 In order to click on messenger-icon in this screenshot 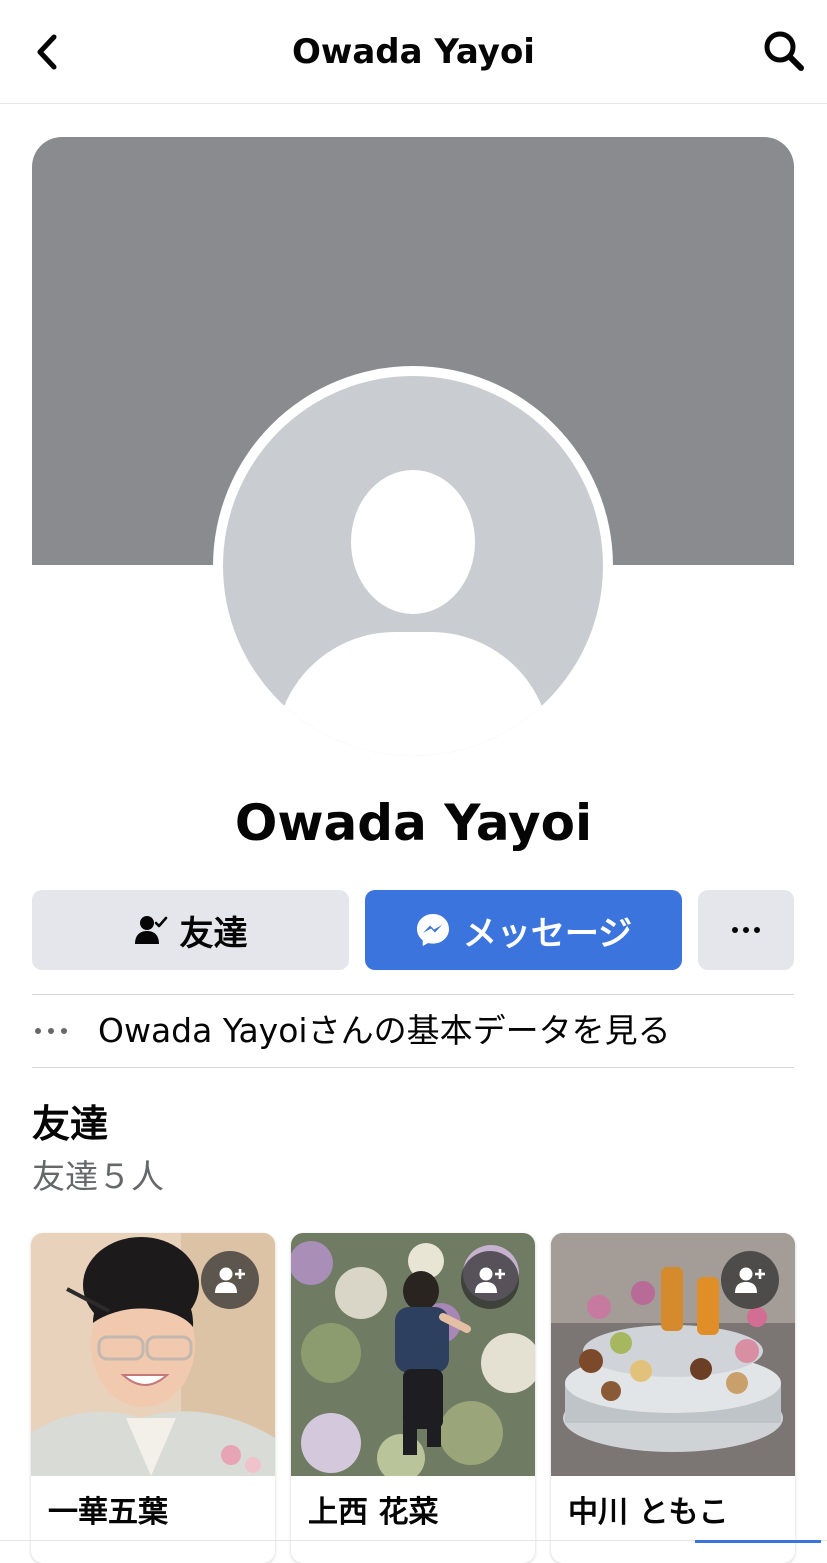, I will do `click(433, 930)`.